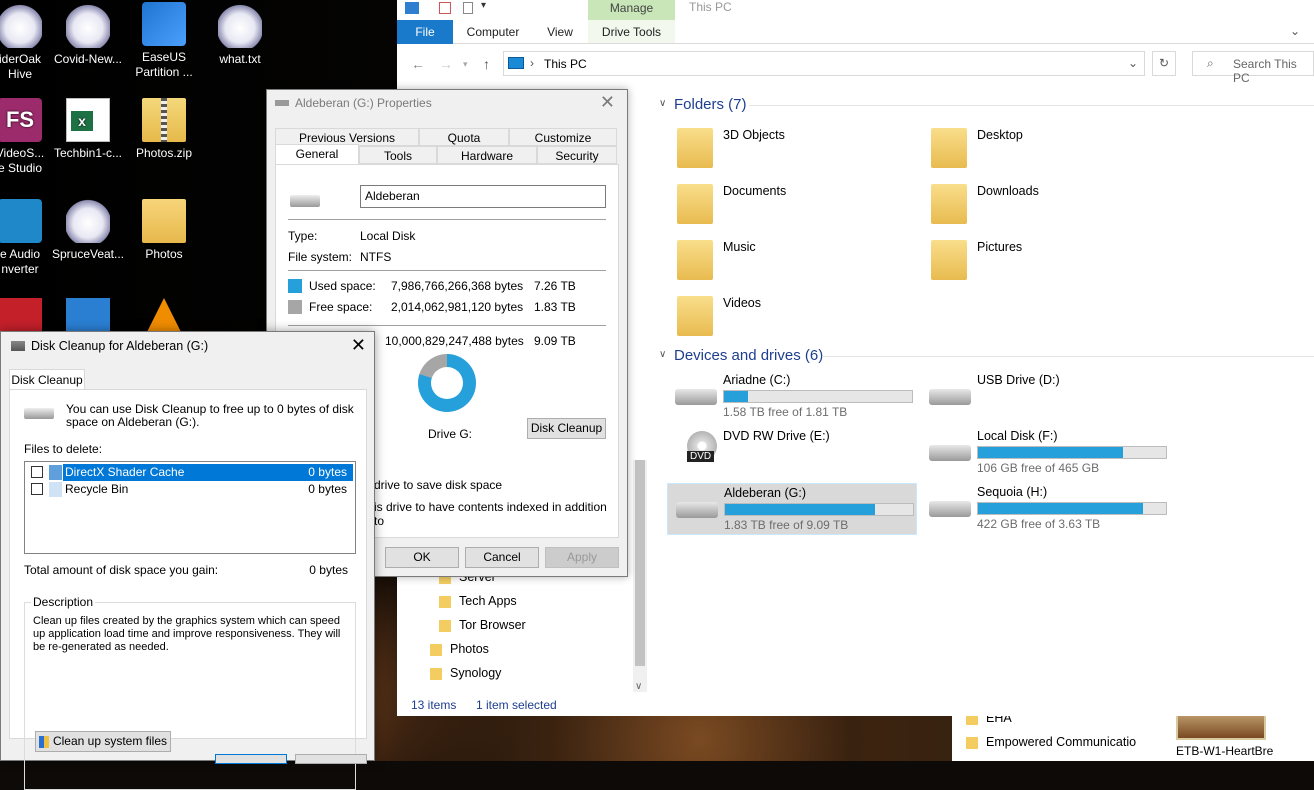  What do you see at coordinates (555, 286) in the screenshot?
I see `used-size: 7.26 TB` at bounding box center [555, 286].